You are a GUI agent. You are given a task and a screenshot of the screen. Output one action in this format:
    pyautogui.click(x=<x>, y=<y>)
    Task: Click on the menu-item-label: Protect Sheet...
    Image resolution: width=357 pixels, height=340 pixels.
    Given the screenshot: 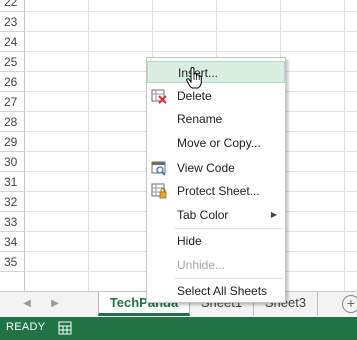 What is the action you would take?
    pyautogui.click(x=218, y=191)
    